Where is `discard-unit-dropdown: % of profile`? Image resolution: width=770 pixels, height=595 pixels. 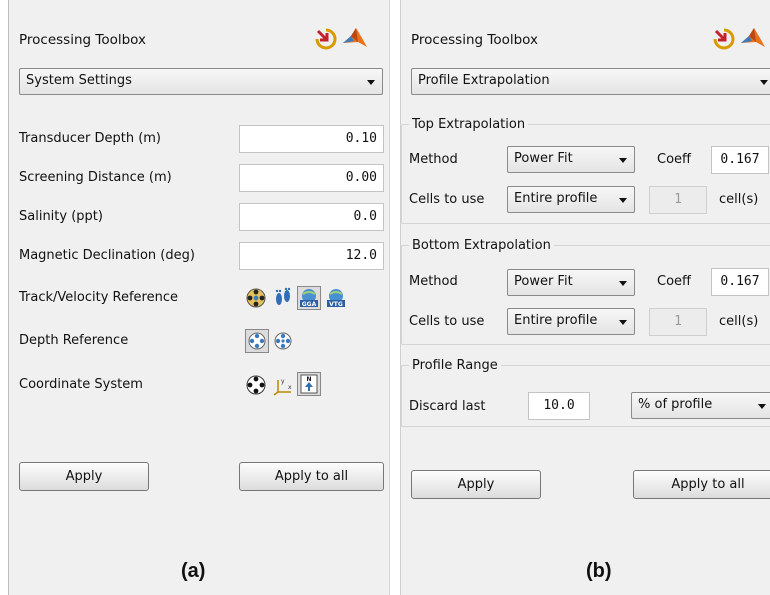 discard-unit-dropdown: % of profile is located at coordinates (700, 405).